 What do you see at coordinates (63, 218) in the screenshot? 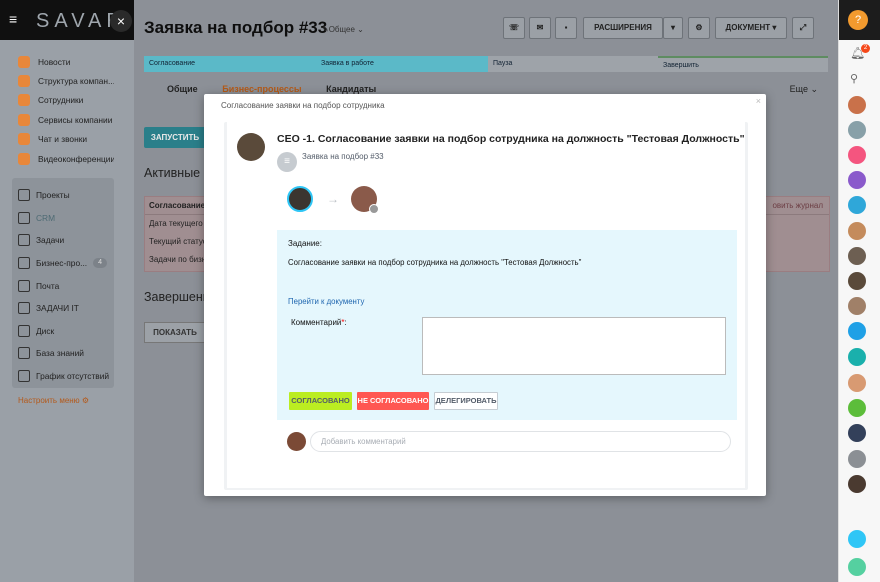
I see `menu-item-crm: CRM` at bounding box center [63, 218].